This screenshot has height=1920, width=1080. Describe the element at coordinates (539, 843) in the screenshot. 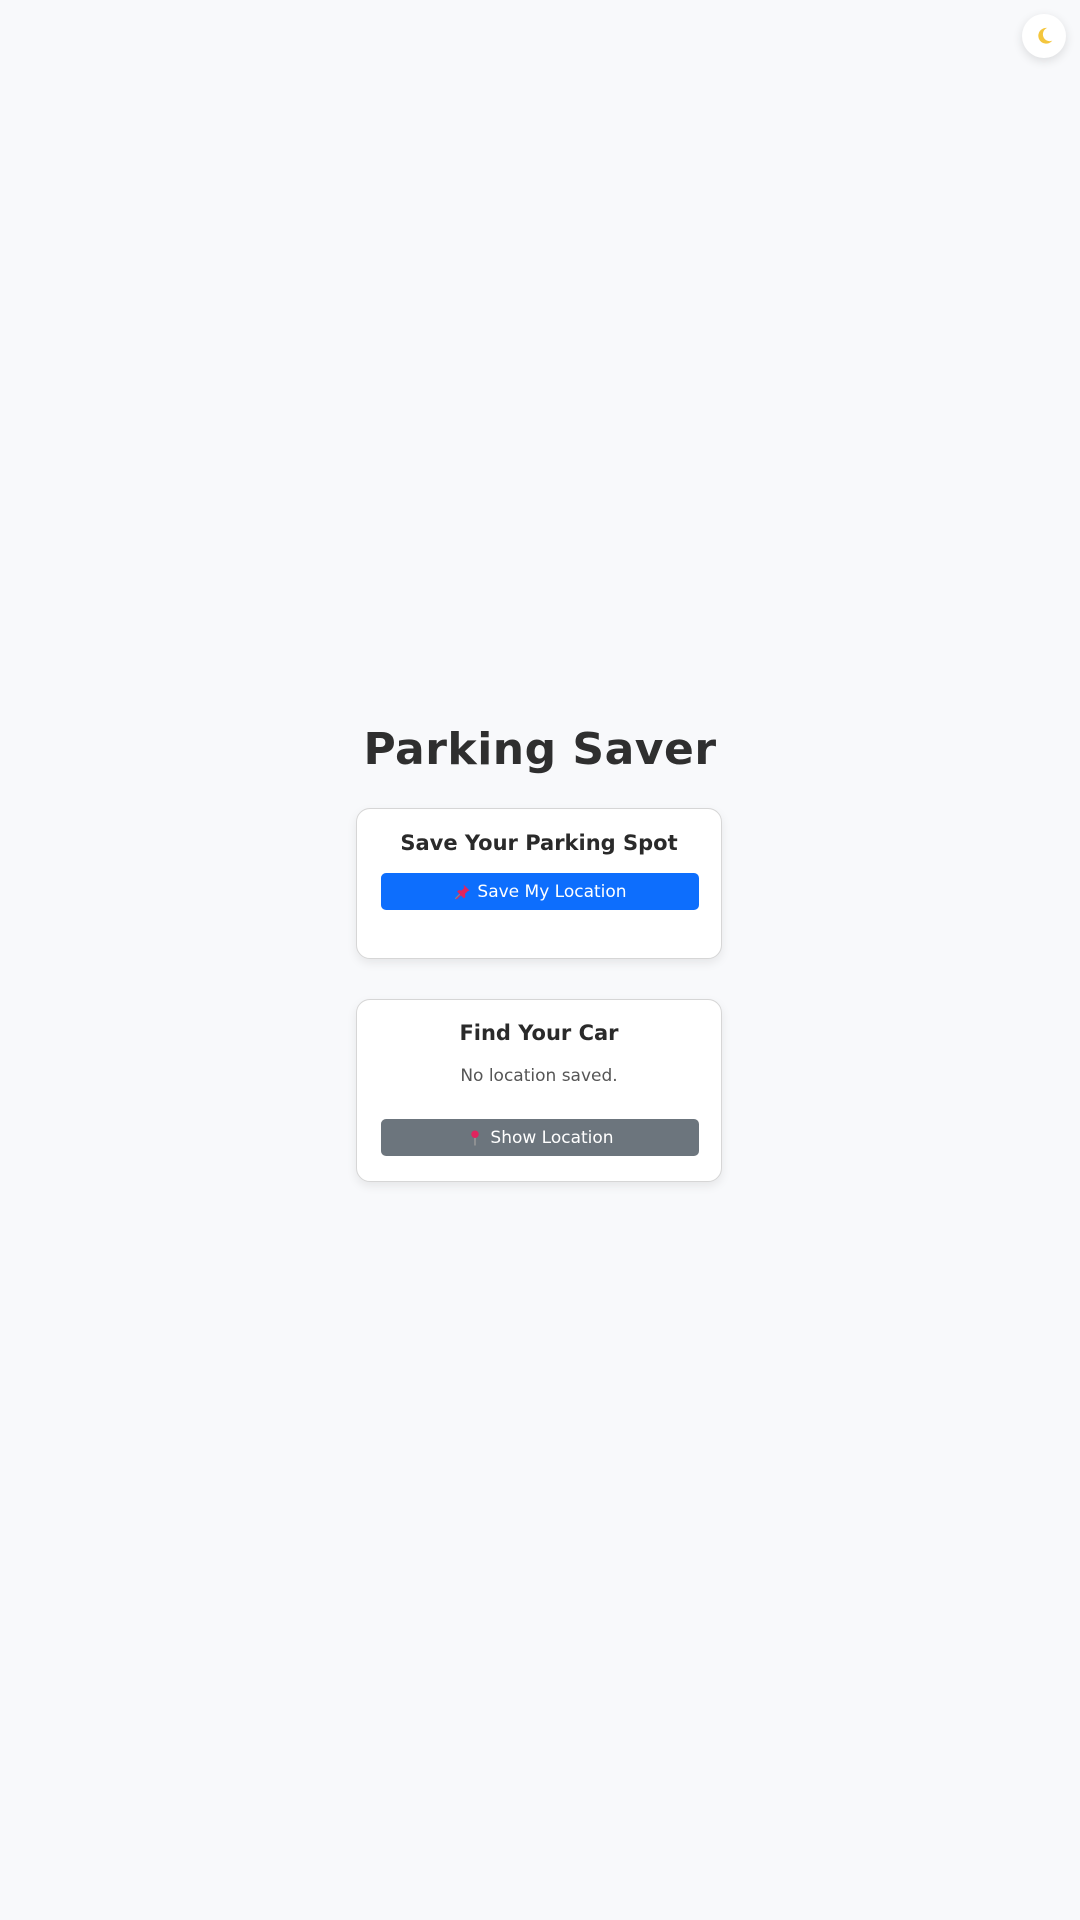

I see `save-spot-card-title: Save Your Parking Spot` at that location.